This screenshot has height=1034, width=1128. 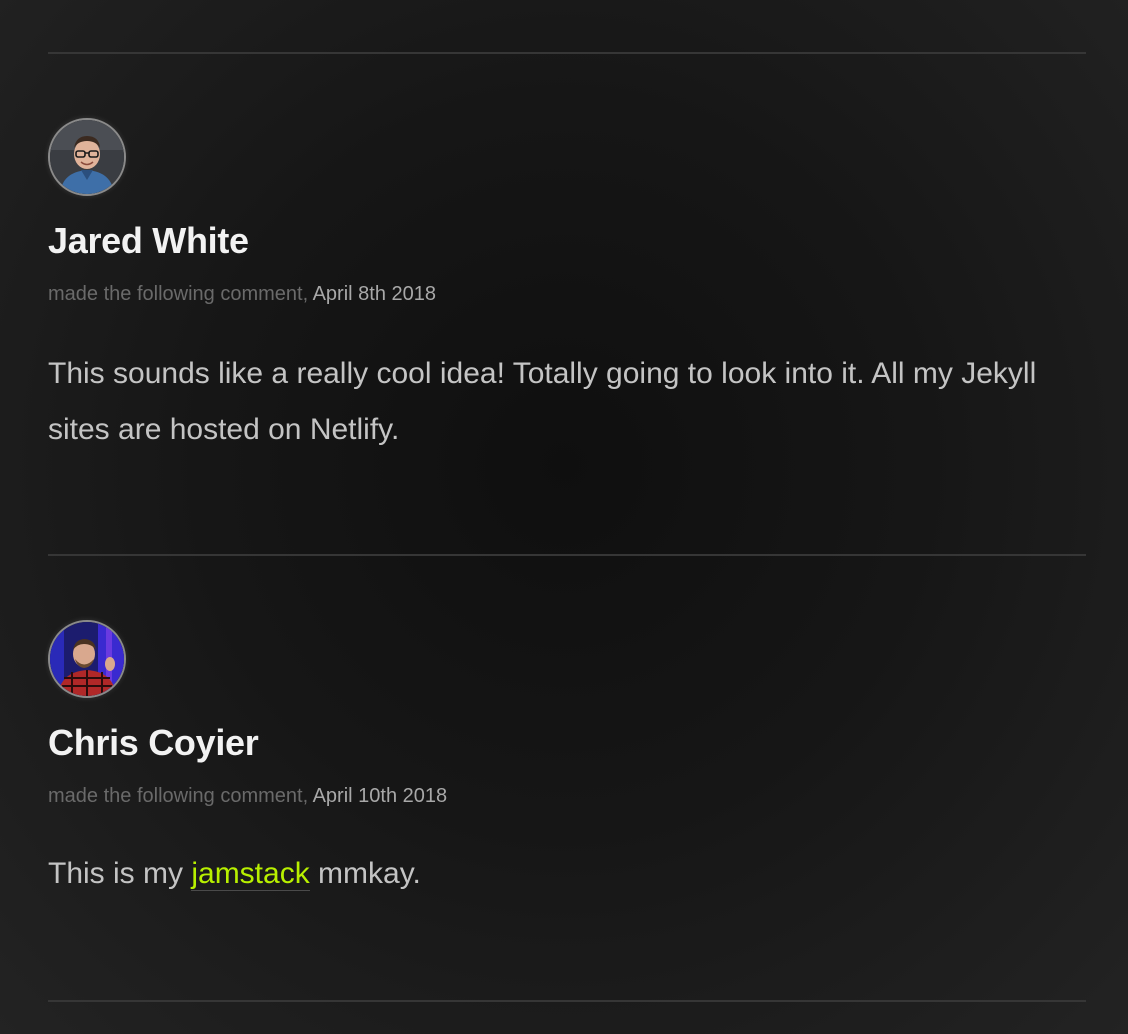 What do you see at coordinates (153, 742) in the screenshot?
I see `comment-author: Chris Coyier` at bounding box center [153, 742].